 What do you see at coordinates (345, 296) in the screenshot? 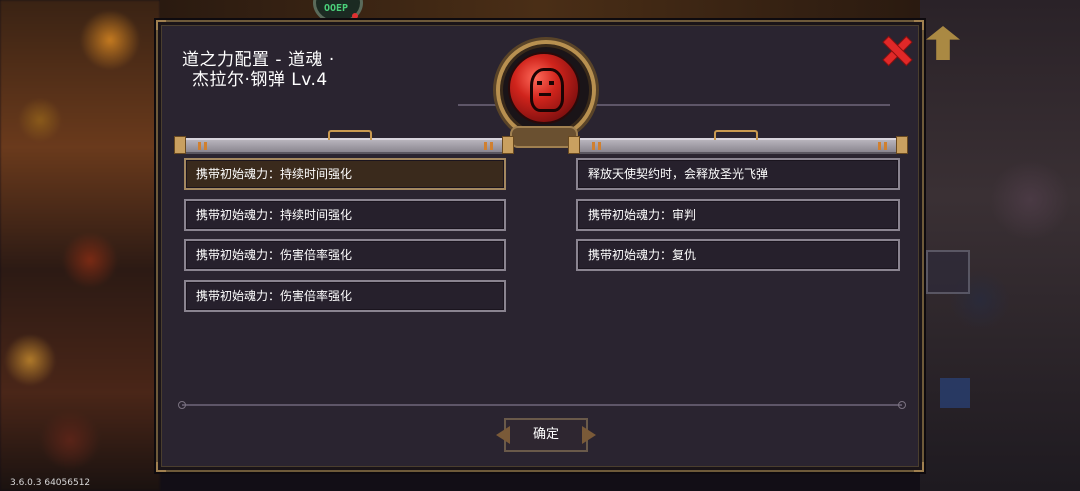
I see `left-entry-4: 携带初始魂力：伤害倍率强化` at bounding box center [345, 296].